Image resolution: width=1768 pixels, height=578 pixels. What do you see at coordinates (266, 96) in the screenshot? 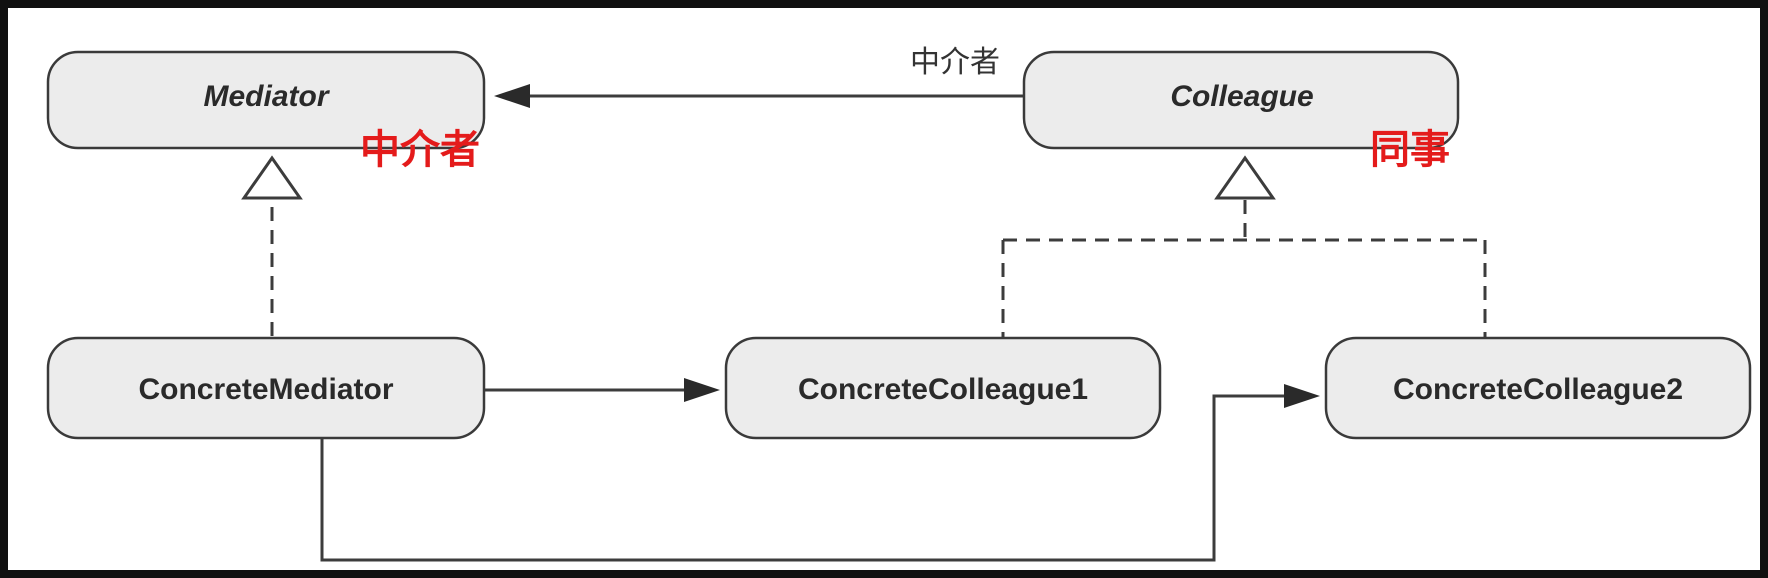
I see `node-label: Mediator` at bounding box center [266, 96].